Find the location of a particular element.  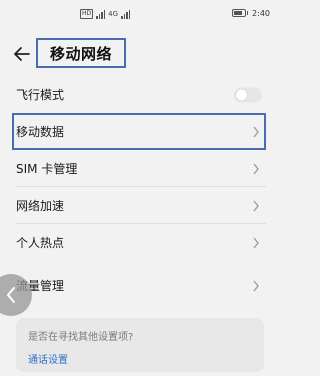

setting-label: 个人热点 is located at coordinates (40, 243).